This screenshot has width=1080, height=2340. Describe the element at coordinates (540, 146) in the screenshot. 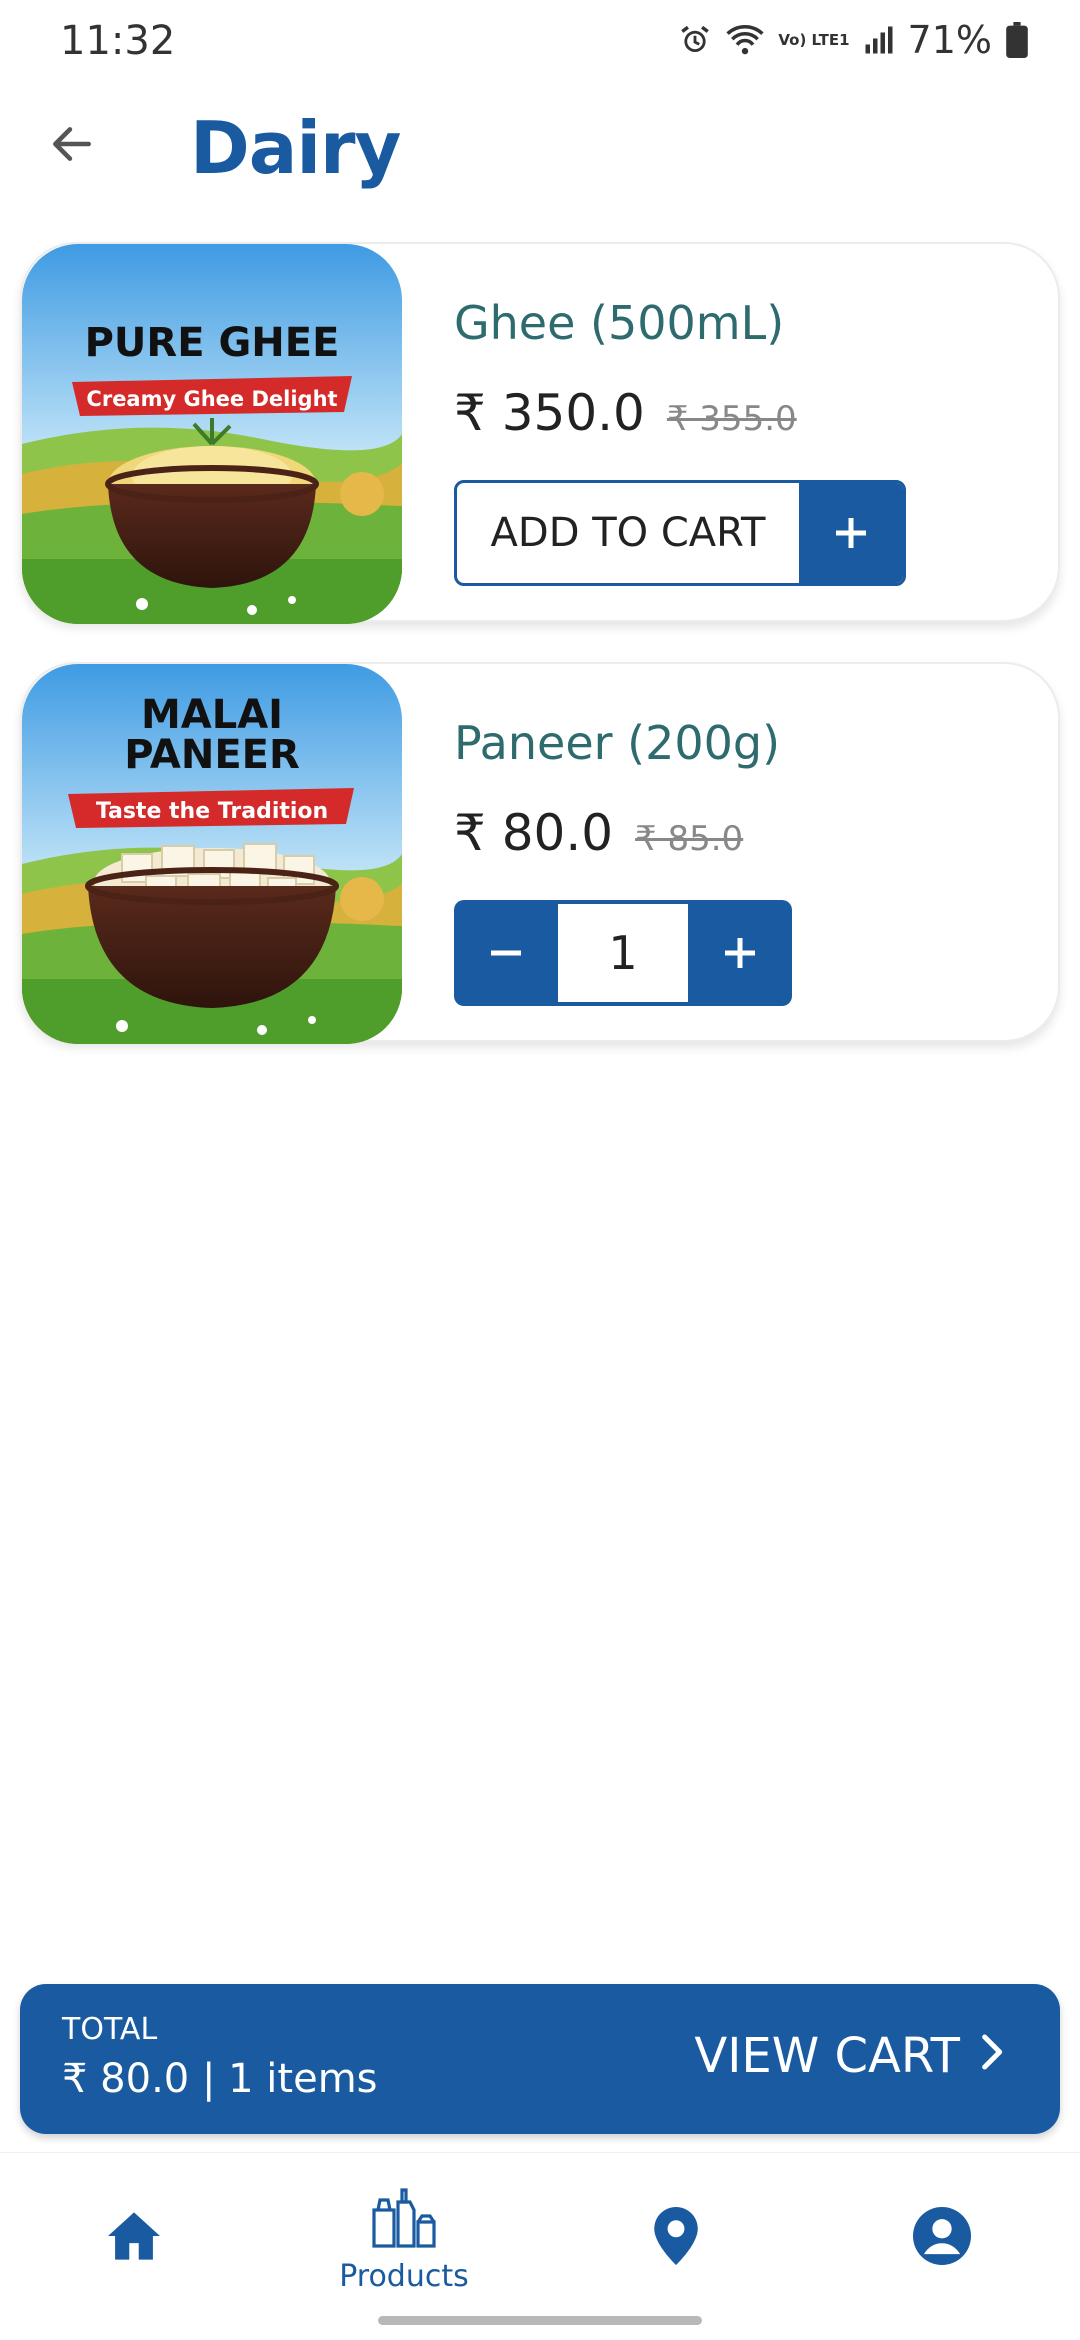

I see `header: Dairy` at that location.